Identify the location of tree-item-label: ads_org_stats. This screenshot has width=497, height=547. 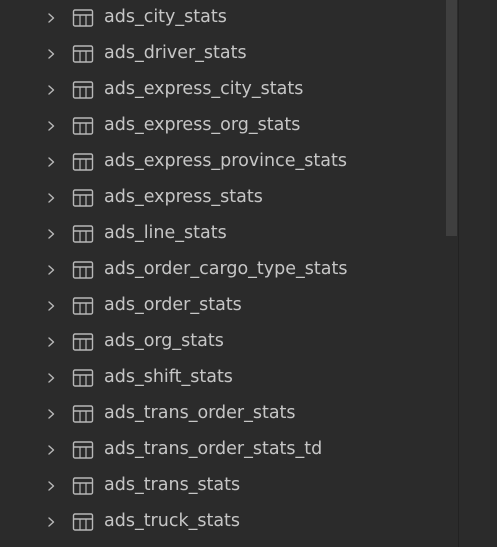
(164, 341).